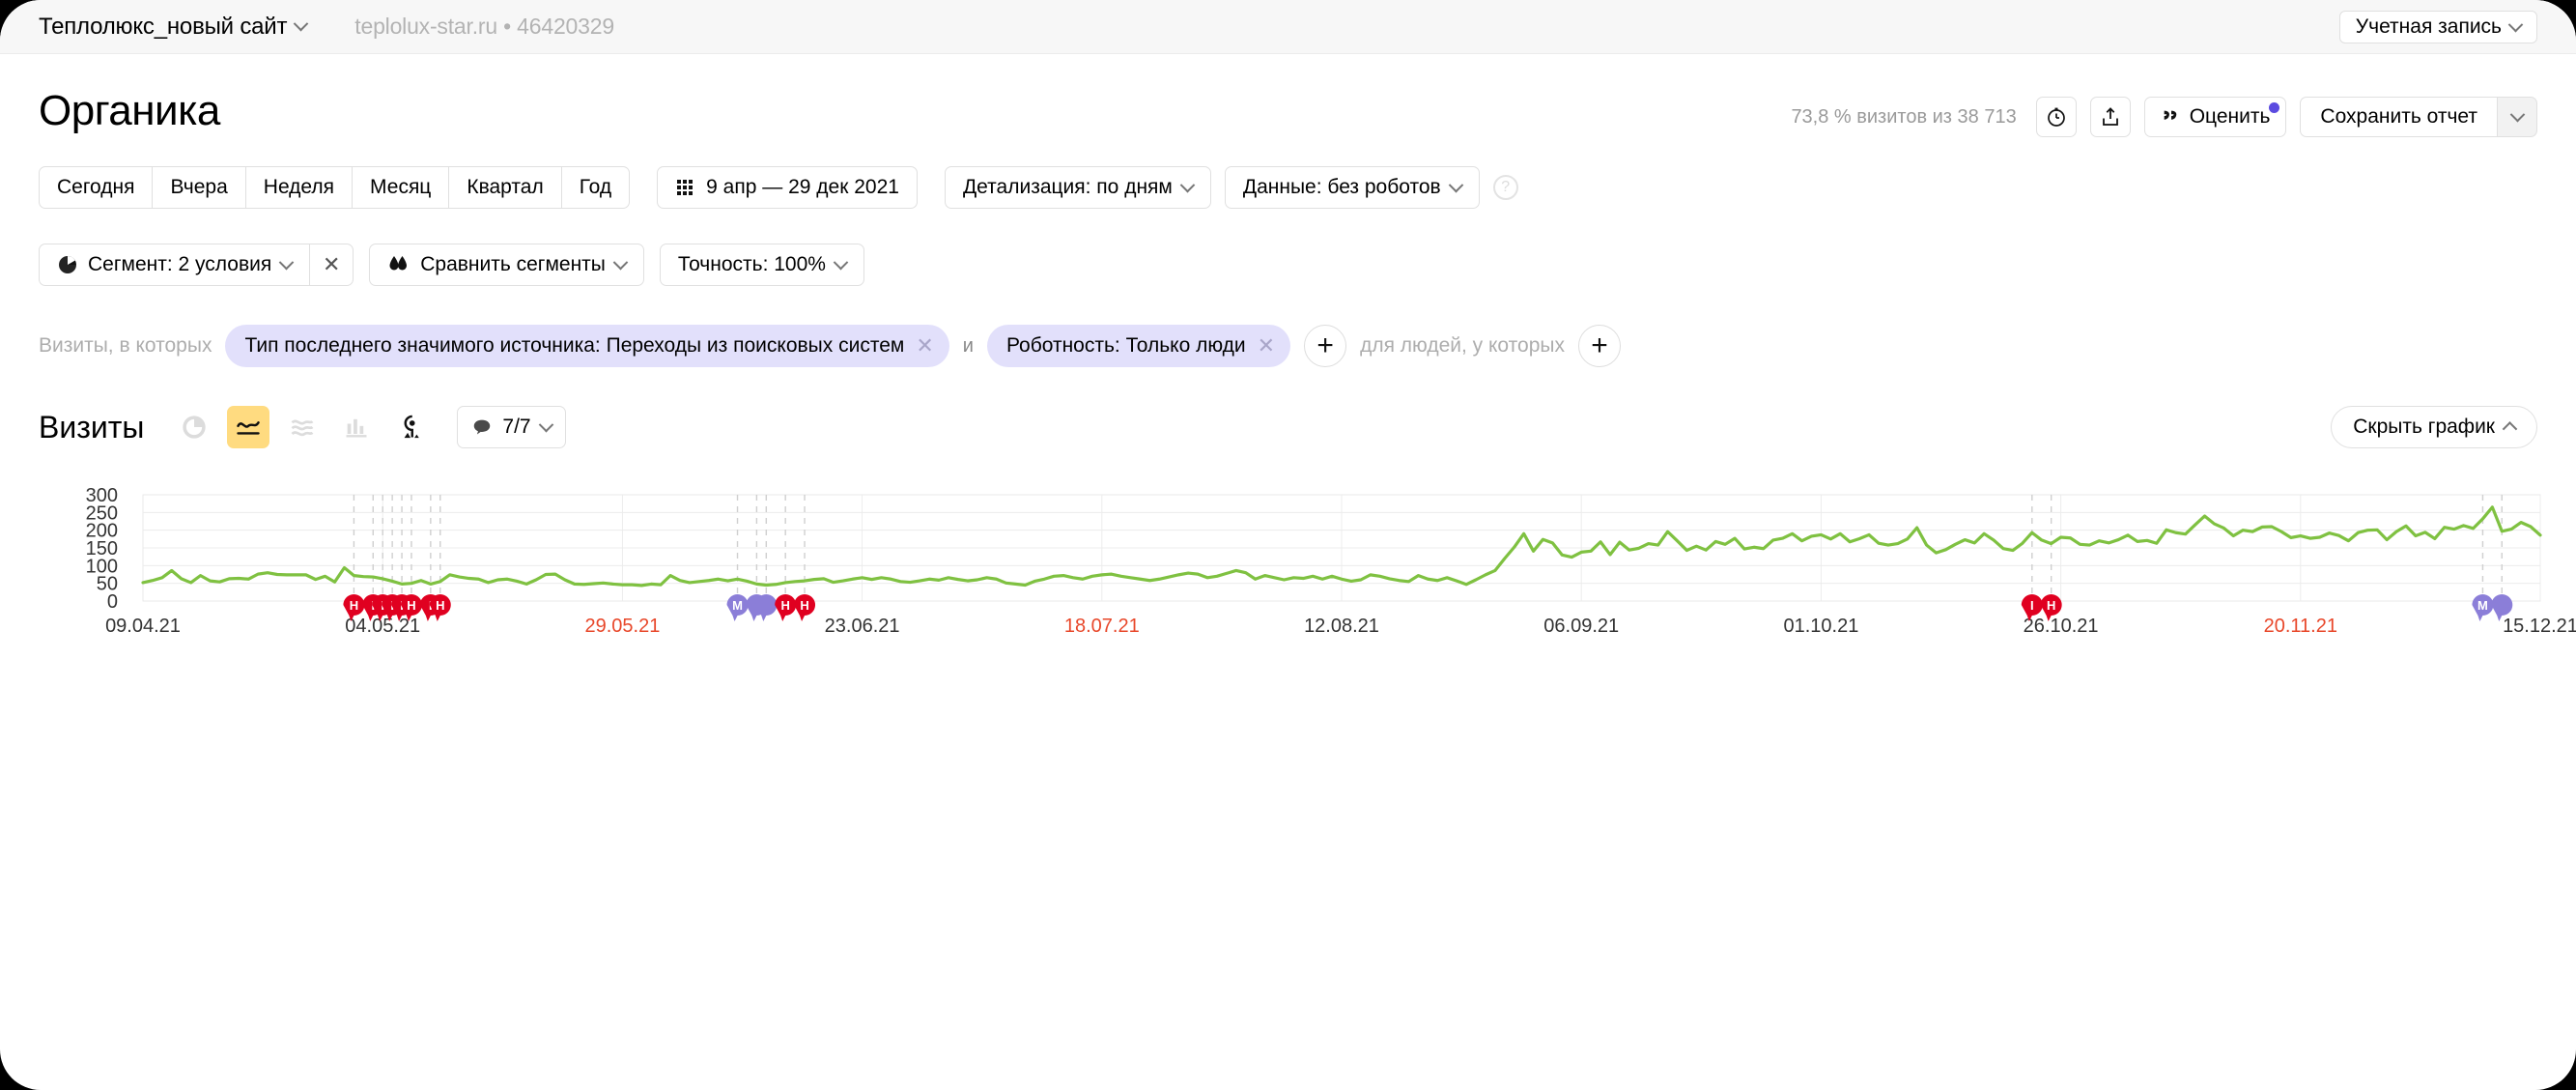 This screenshot has width=2576, height=1090. Describe the element at coordinates (1904, 116) in the screenshot. I see `visits-stat-label: 73,8 % визитов из 38 713` at that location.